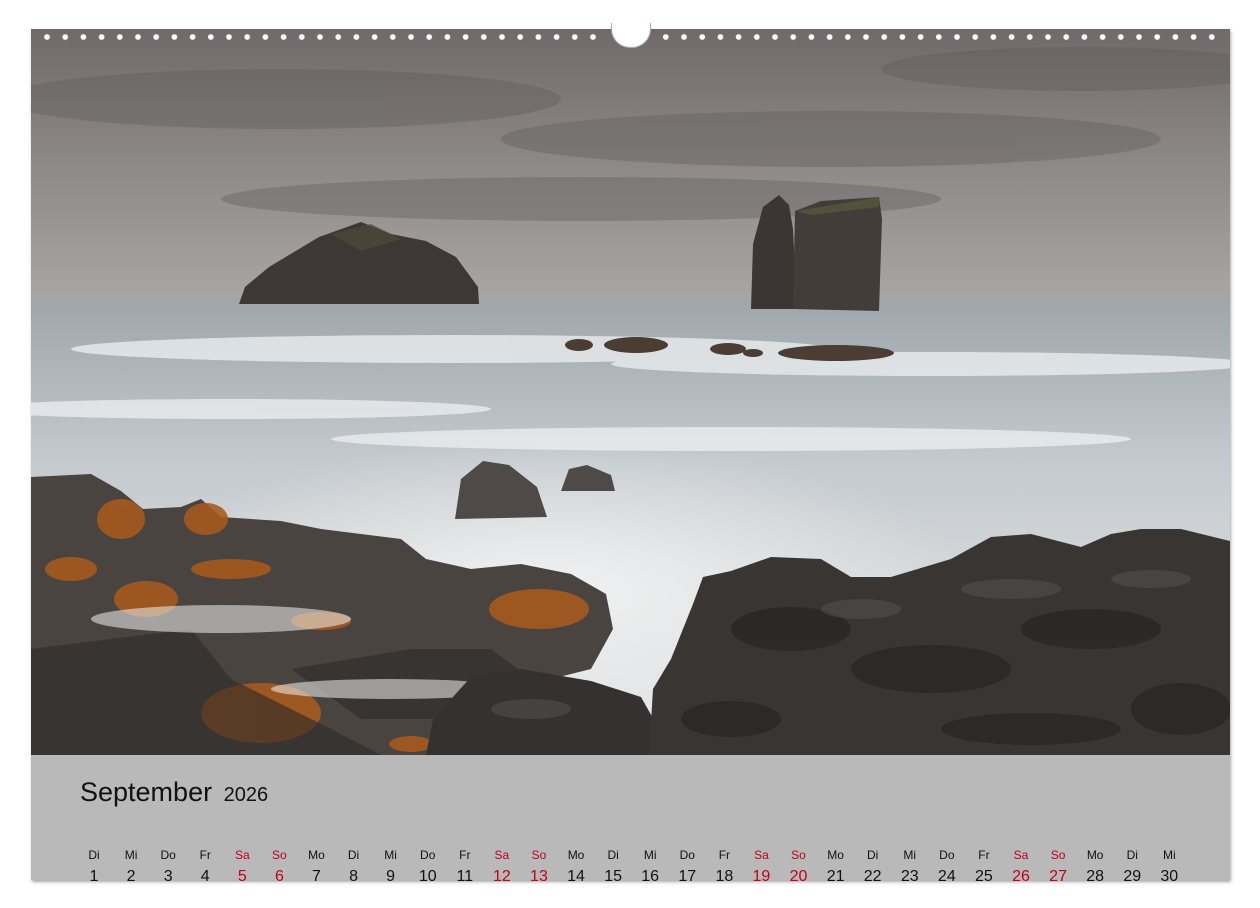 Image resolution: width=1260 pixels, height=908 pixels. Describe the element at coordinates (835, 876) in the screenshot. I see `day-number: 21` at that location.